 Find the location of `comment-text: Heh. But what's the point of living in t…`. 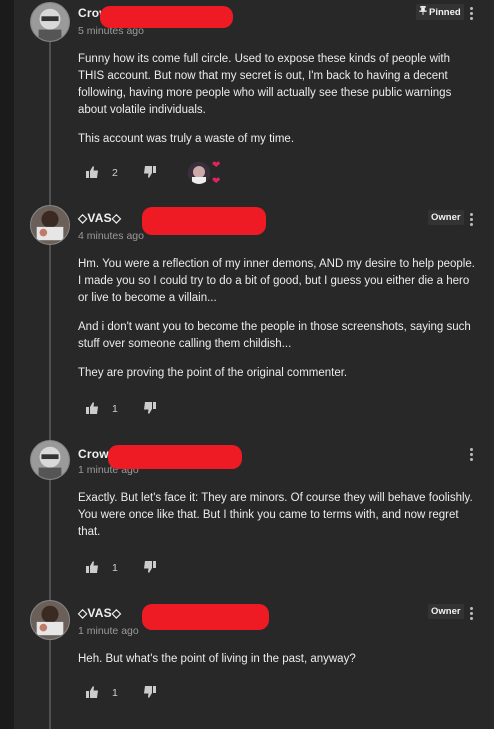

comment-text: Heh. But what's the point of living in t… is located at coordinates (278, 665).